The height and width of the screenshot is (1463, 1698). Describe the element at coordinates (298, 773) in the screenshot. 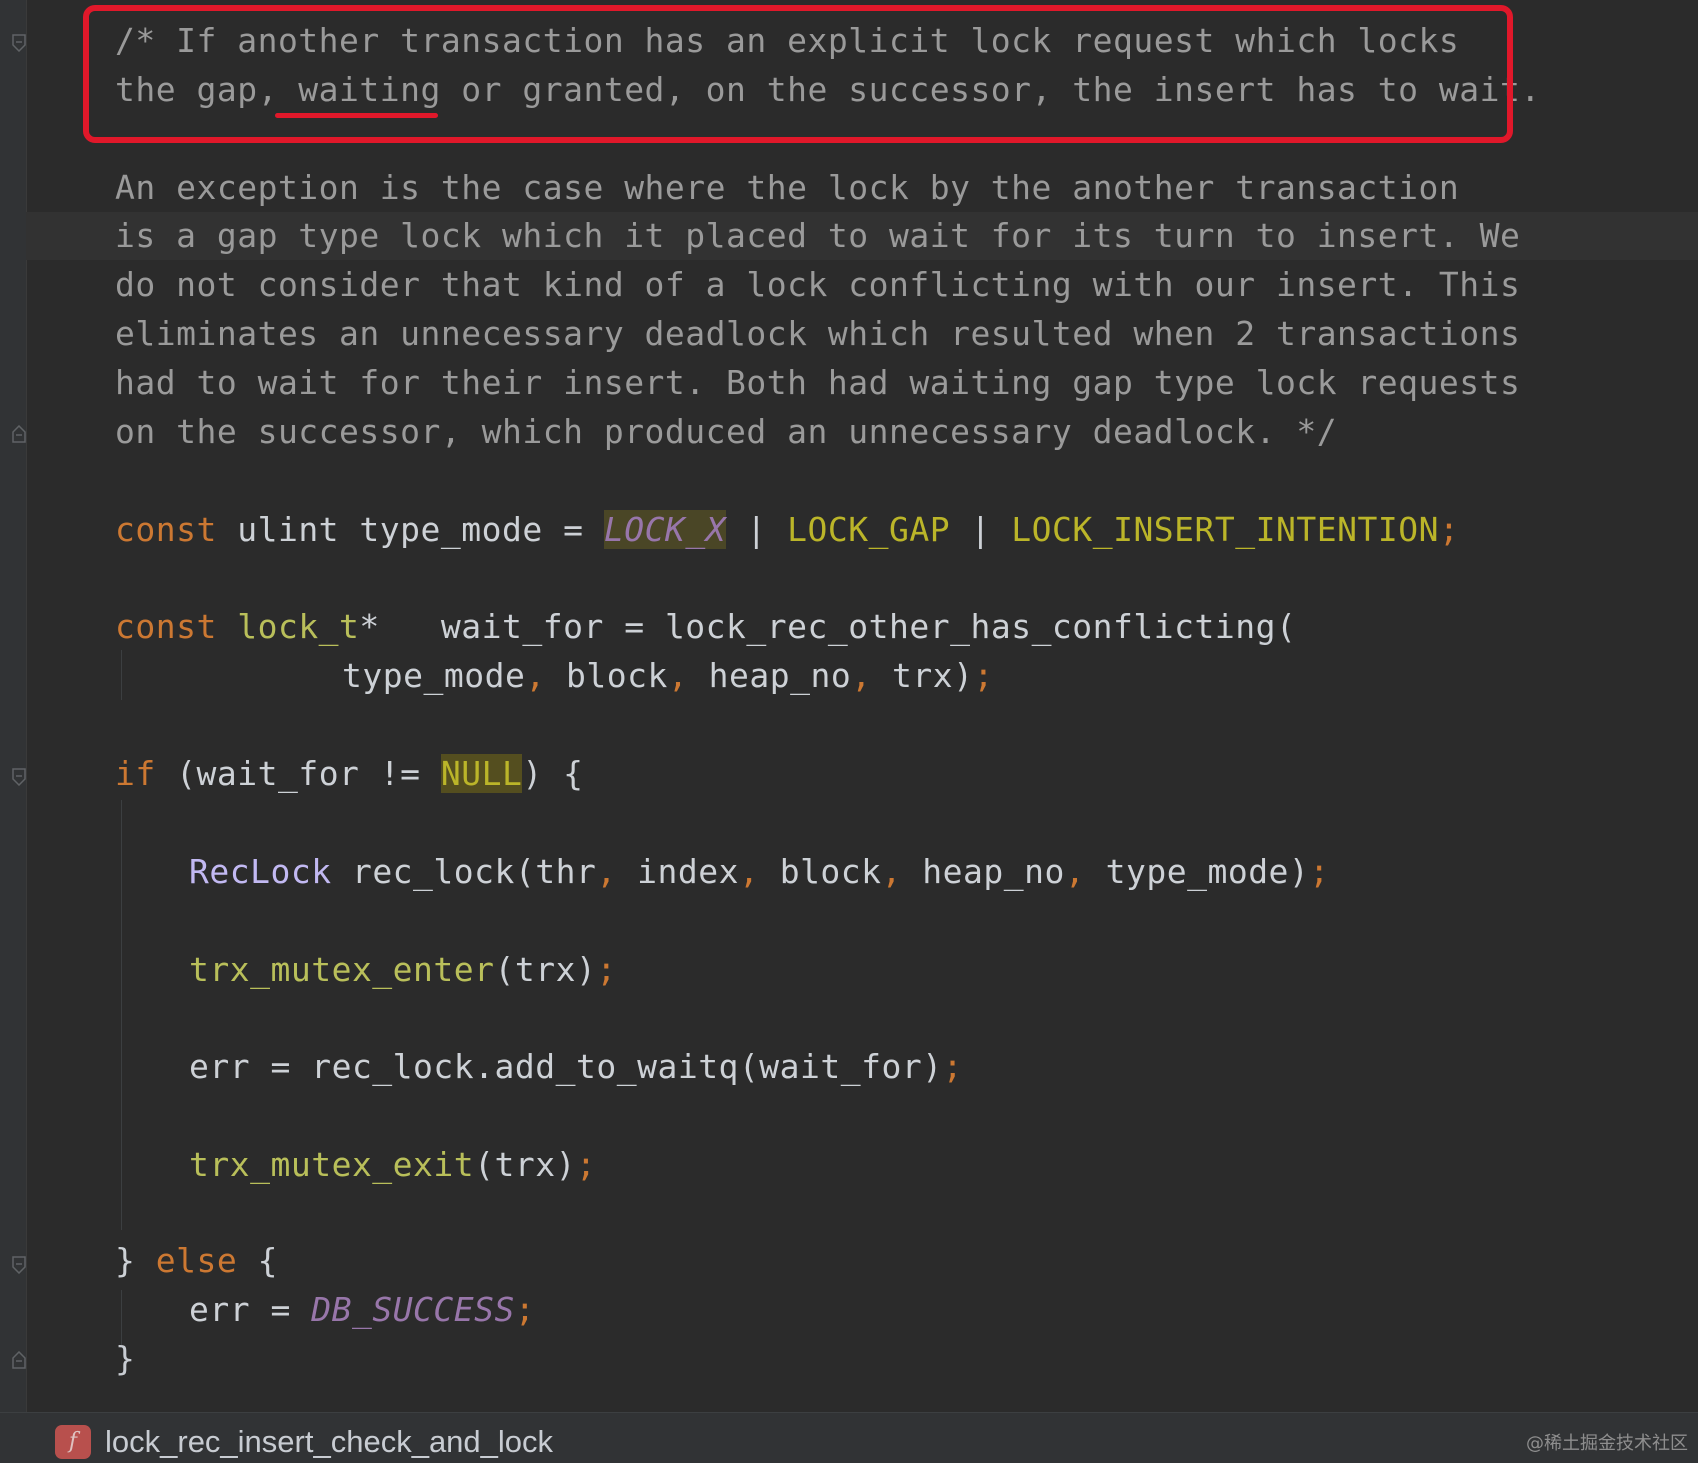

I see `code-text: (wait_for !=` at that location.